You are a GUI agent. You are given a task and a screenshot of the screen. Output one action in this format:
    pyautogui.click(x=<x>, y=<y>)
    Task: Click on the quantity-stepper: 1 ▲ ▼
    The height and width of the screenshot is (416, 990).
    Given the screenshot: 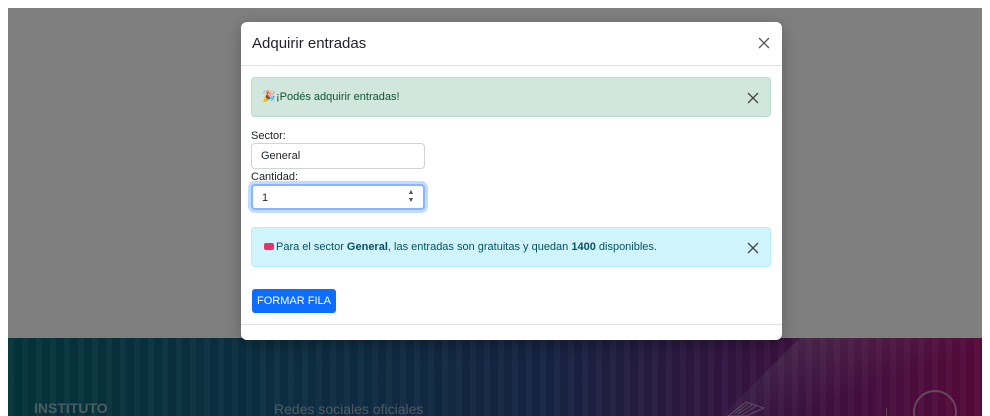 What is the action you would take?
    pyautogui.click(x=338, y=197)
    